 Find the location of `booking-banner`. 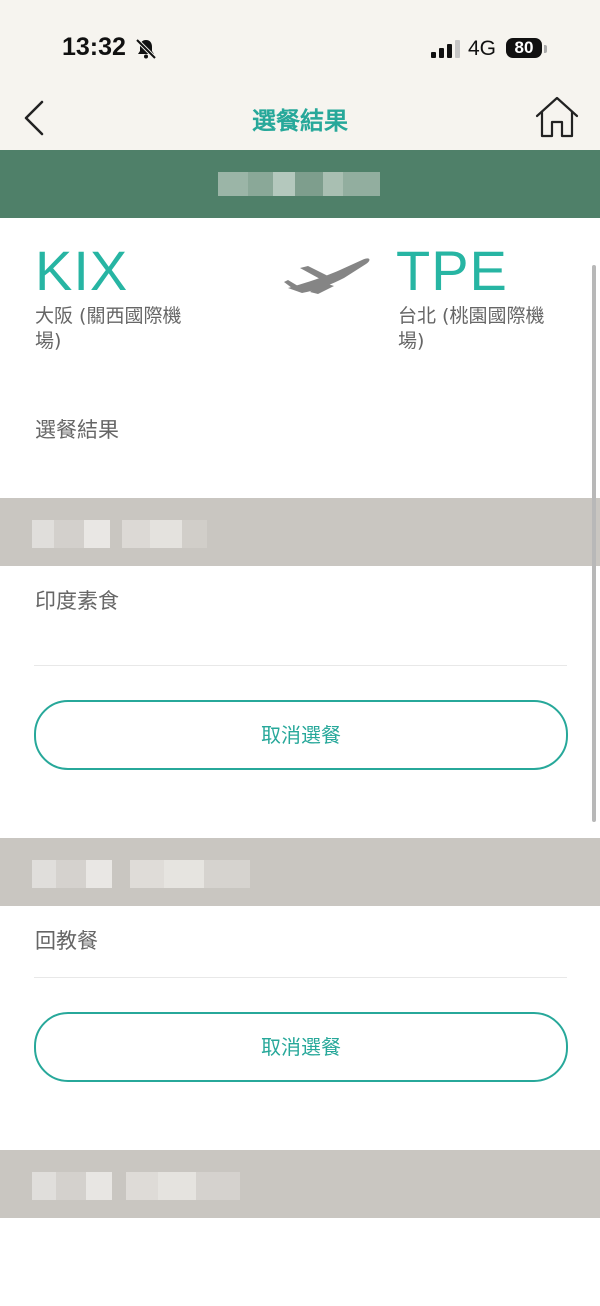

booking-banner is located at coordinates (300, 184).